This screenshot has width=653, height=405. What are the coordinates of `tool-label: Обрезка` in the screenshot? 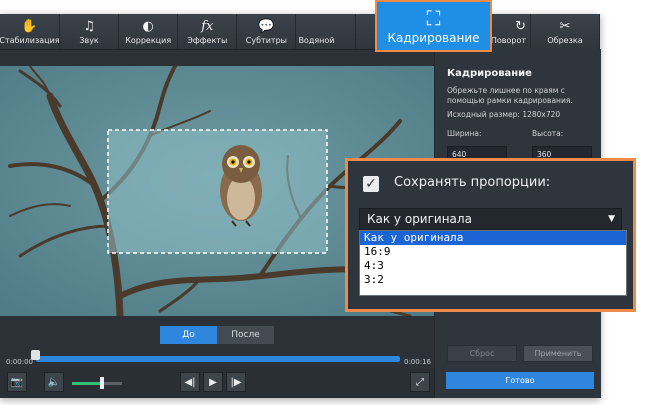 It's located at (565, 40).